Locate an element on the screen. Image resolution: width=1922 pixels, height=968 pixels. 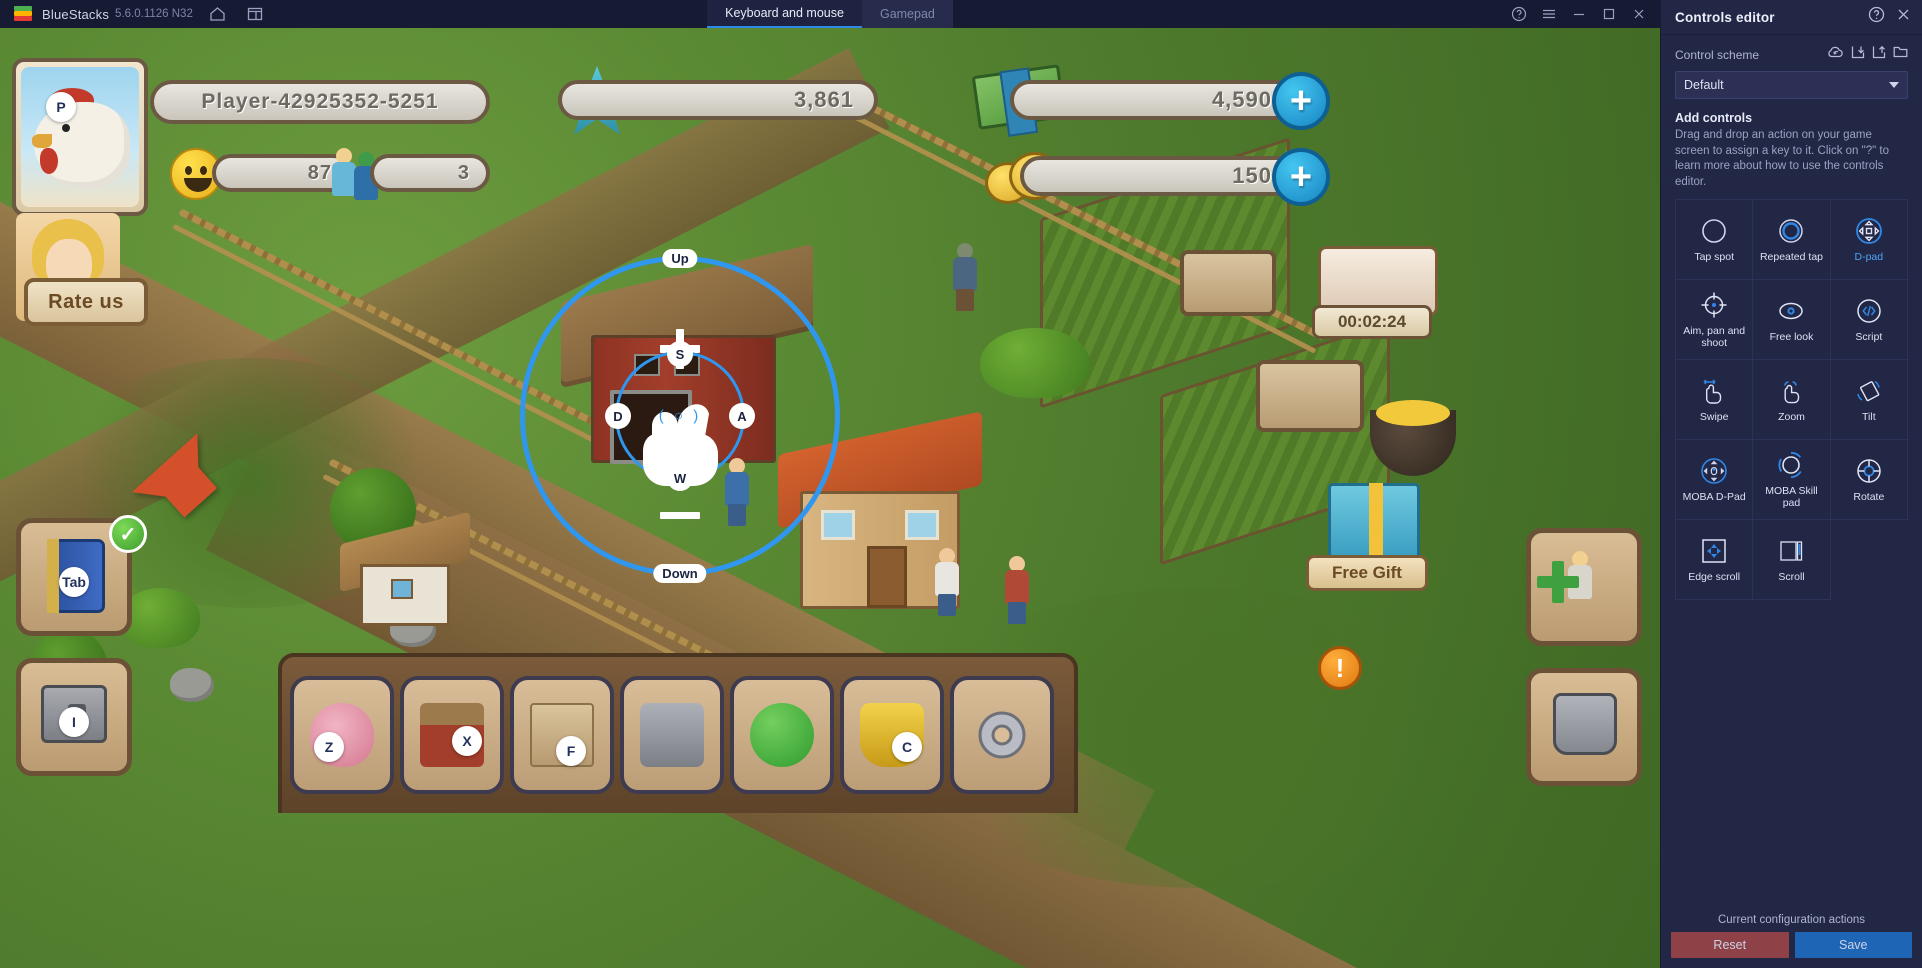
home-icon is located at coordinates (218, 14).